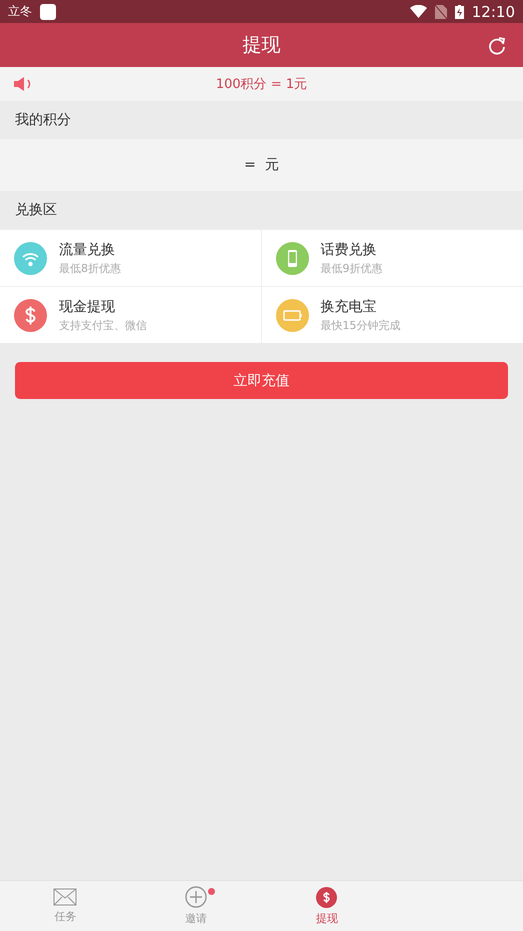 The image size is (523, 931). What do you see at coordinates (90, 249) in the screenshot?
I see `option-title: 流量兑换` at bounding box center [90, 249].